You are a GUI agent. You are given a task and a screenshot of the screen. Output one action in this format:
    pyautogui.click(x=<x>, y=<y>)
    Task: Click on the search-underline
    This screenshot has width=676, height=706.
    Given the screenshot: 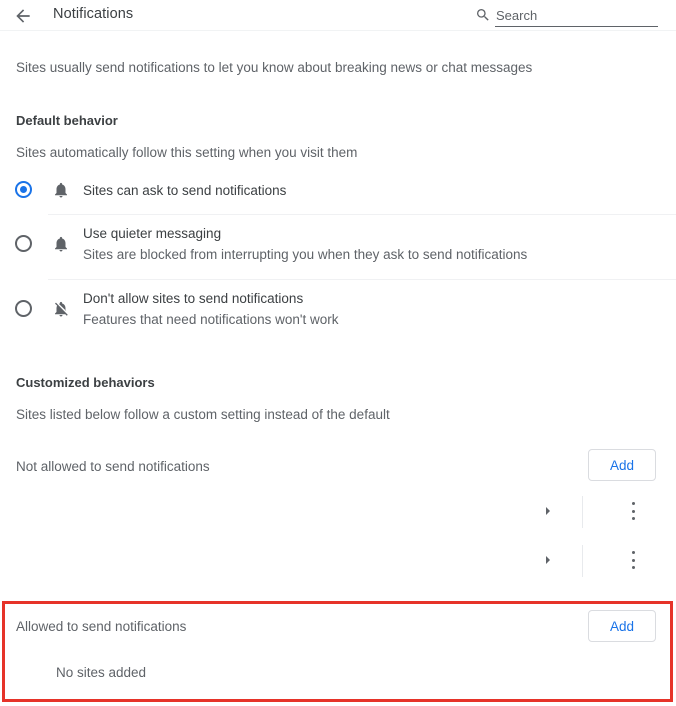 What is the action you would take?
    pyautogui.click(x=576, y=26)
    